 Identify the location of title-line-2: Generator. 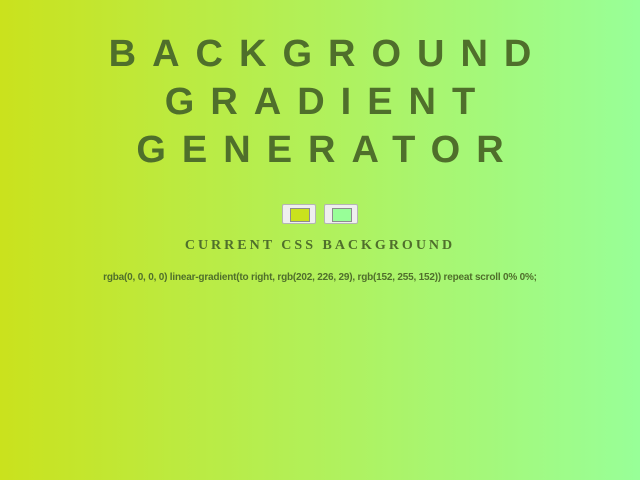
(328, 150).